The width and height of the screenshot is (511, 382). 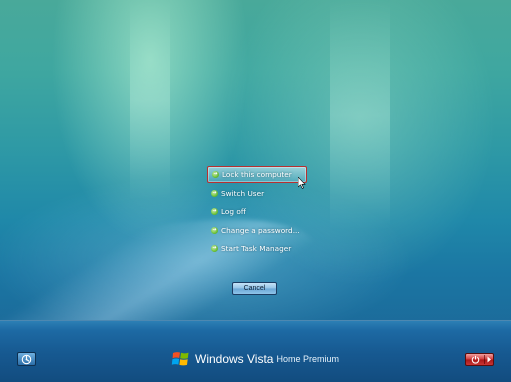 What do you see at coordinates (234, 359) in the screenshot?
I see `brand-name: Windows Vista` at bounding box center [234, 359].